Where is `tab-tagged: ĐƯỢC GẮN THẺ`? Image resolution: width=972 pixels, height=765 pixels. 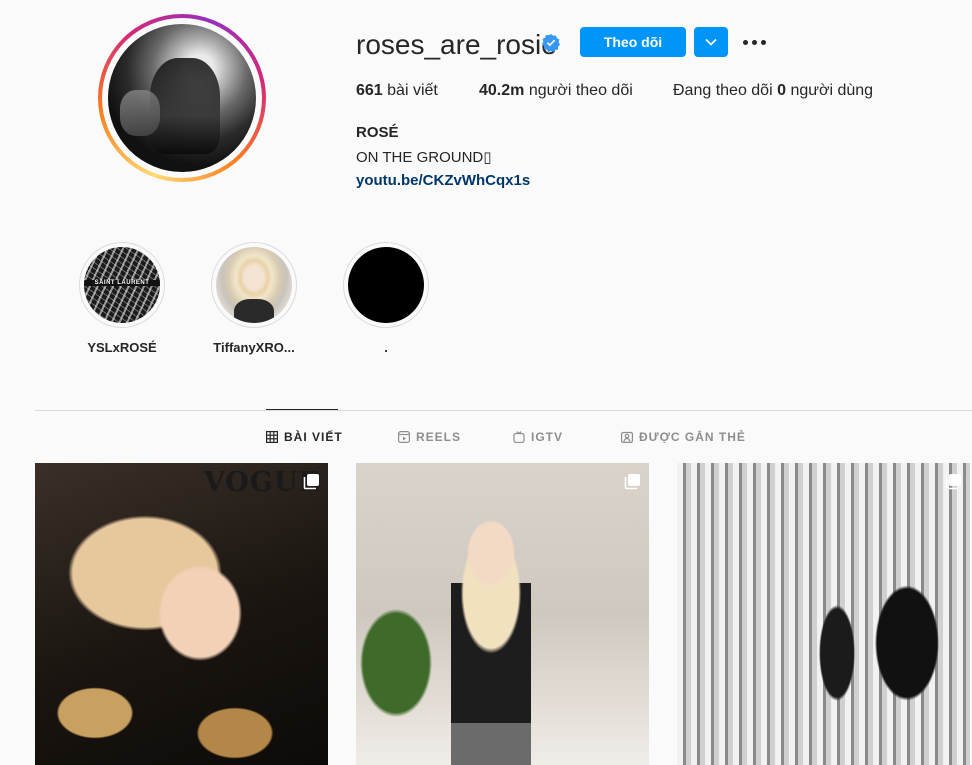 tab-tagged: ĐƯỢC GẮN THẺ is located at coordinates (683, 437).